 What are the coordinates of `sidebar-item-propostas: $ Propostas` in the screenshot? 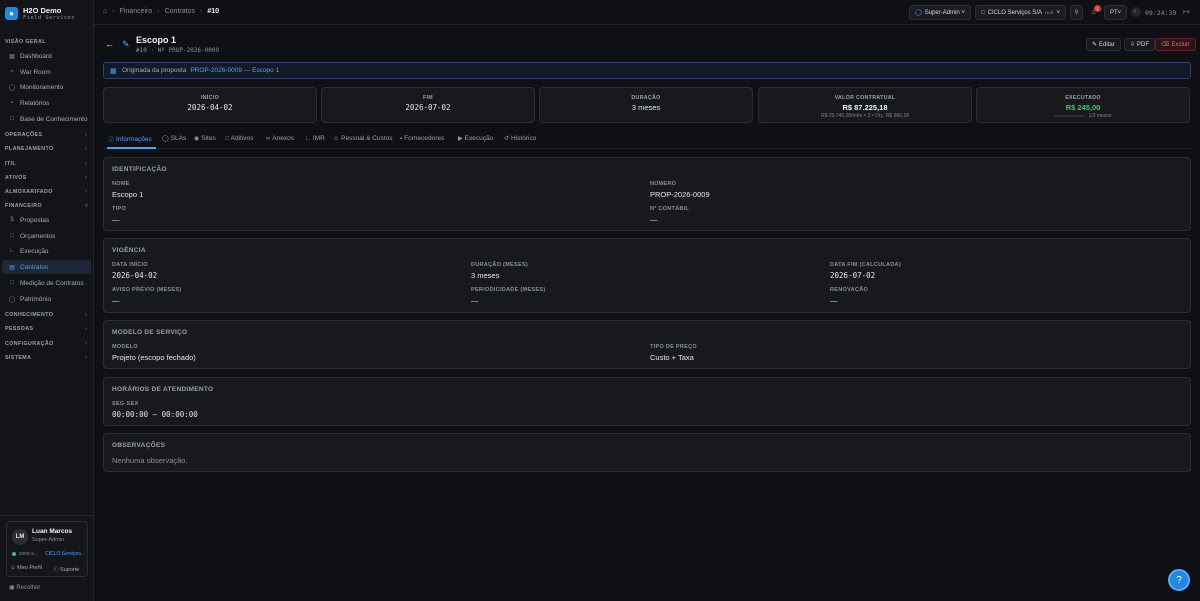 It's located at (46, 220).